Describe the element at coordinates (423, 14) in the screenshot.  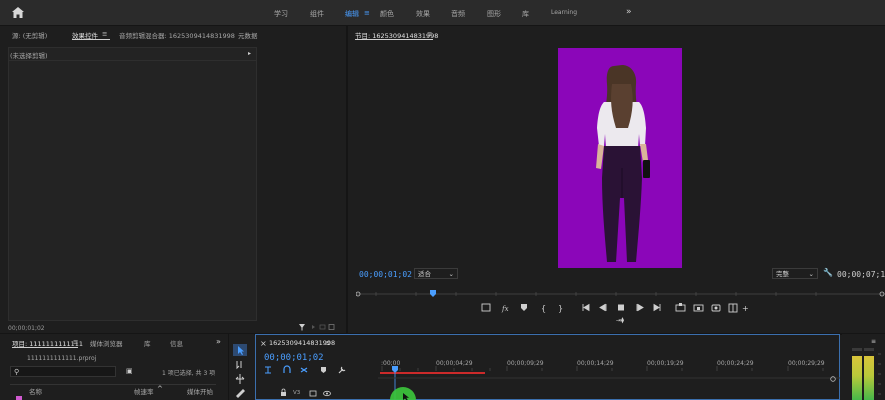
I see `tab-effects: 效果` at that location.